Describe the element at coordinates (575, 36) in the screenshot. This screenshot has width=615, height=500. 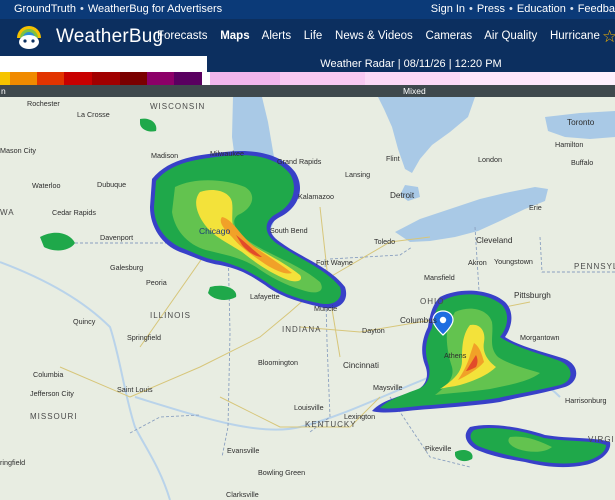
I see `nav-hurricane: Hurricane` at that location.